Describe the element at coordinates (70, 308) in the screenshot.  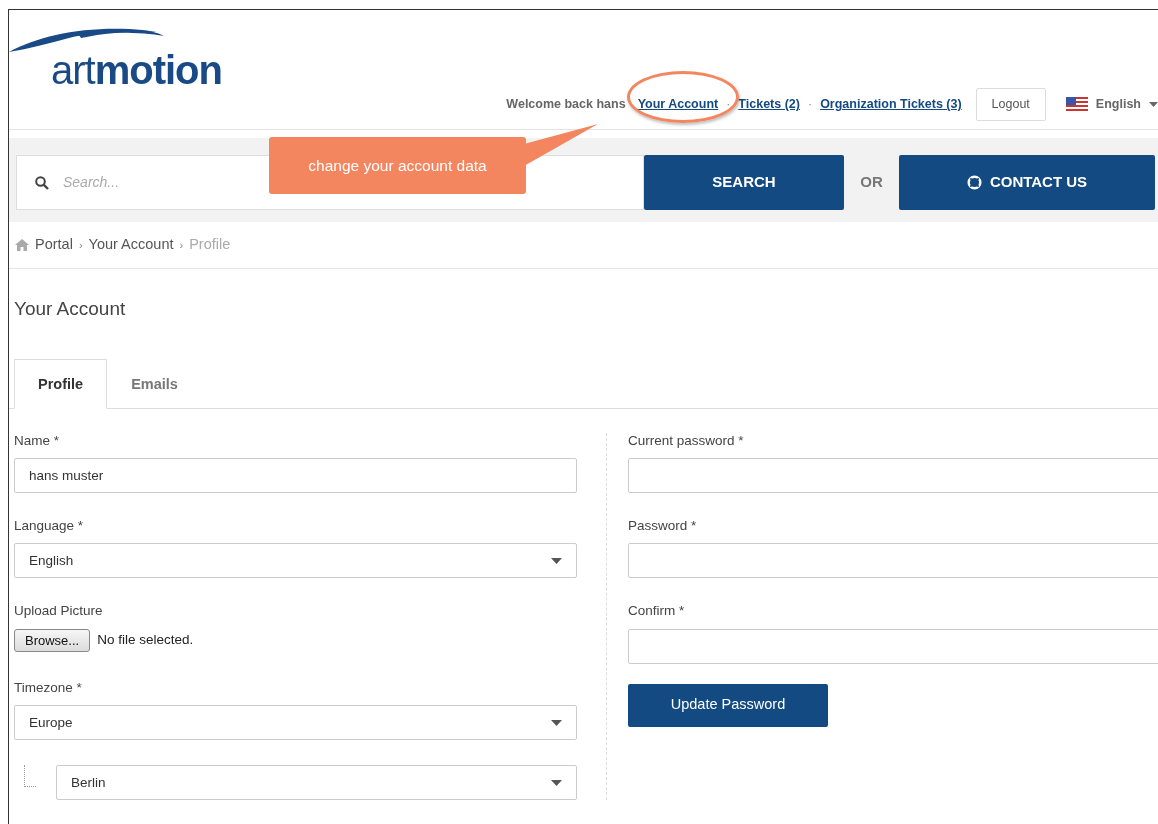
I see `page-title: Your Account` at that location.